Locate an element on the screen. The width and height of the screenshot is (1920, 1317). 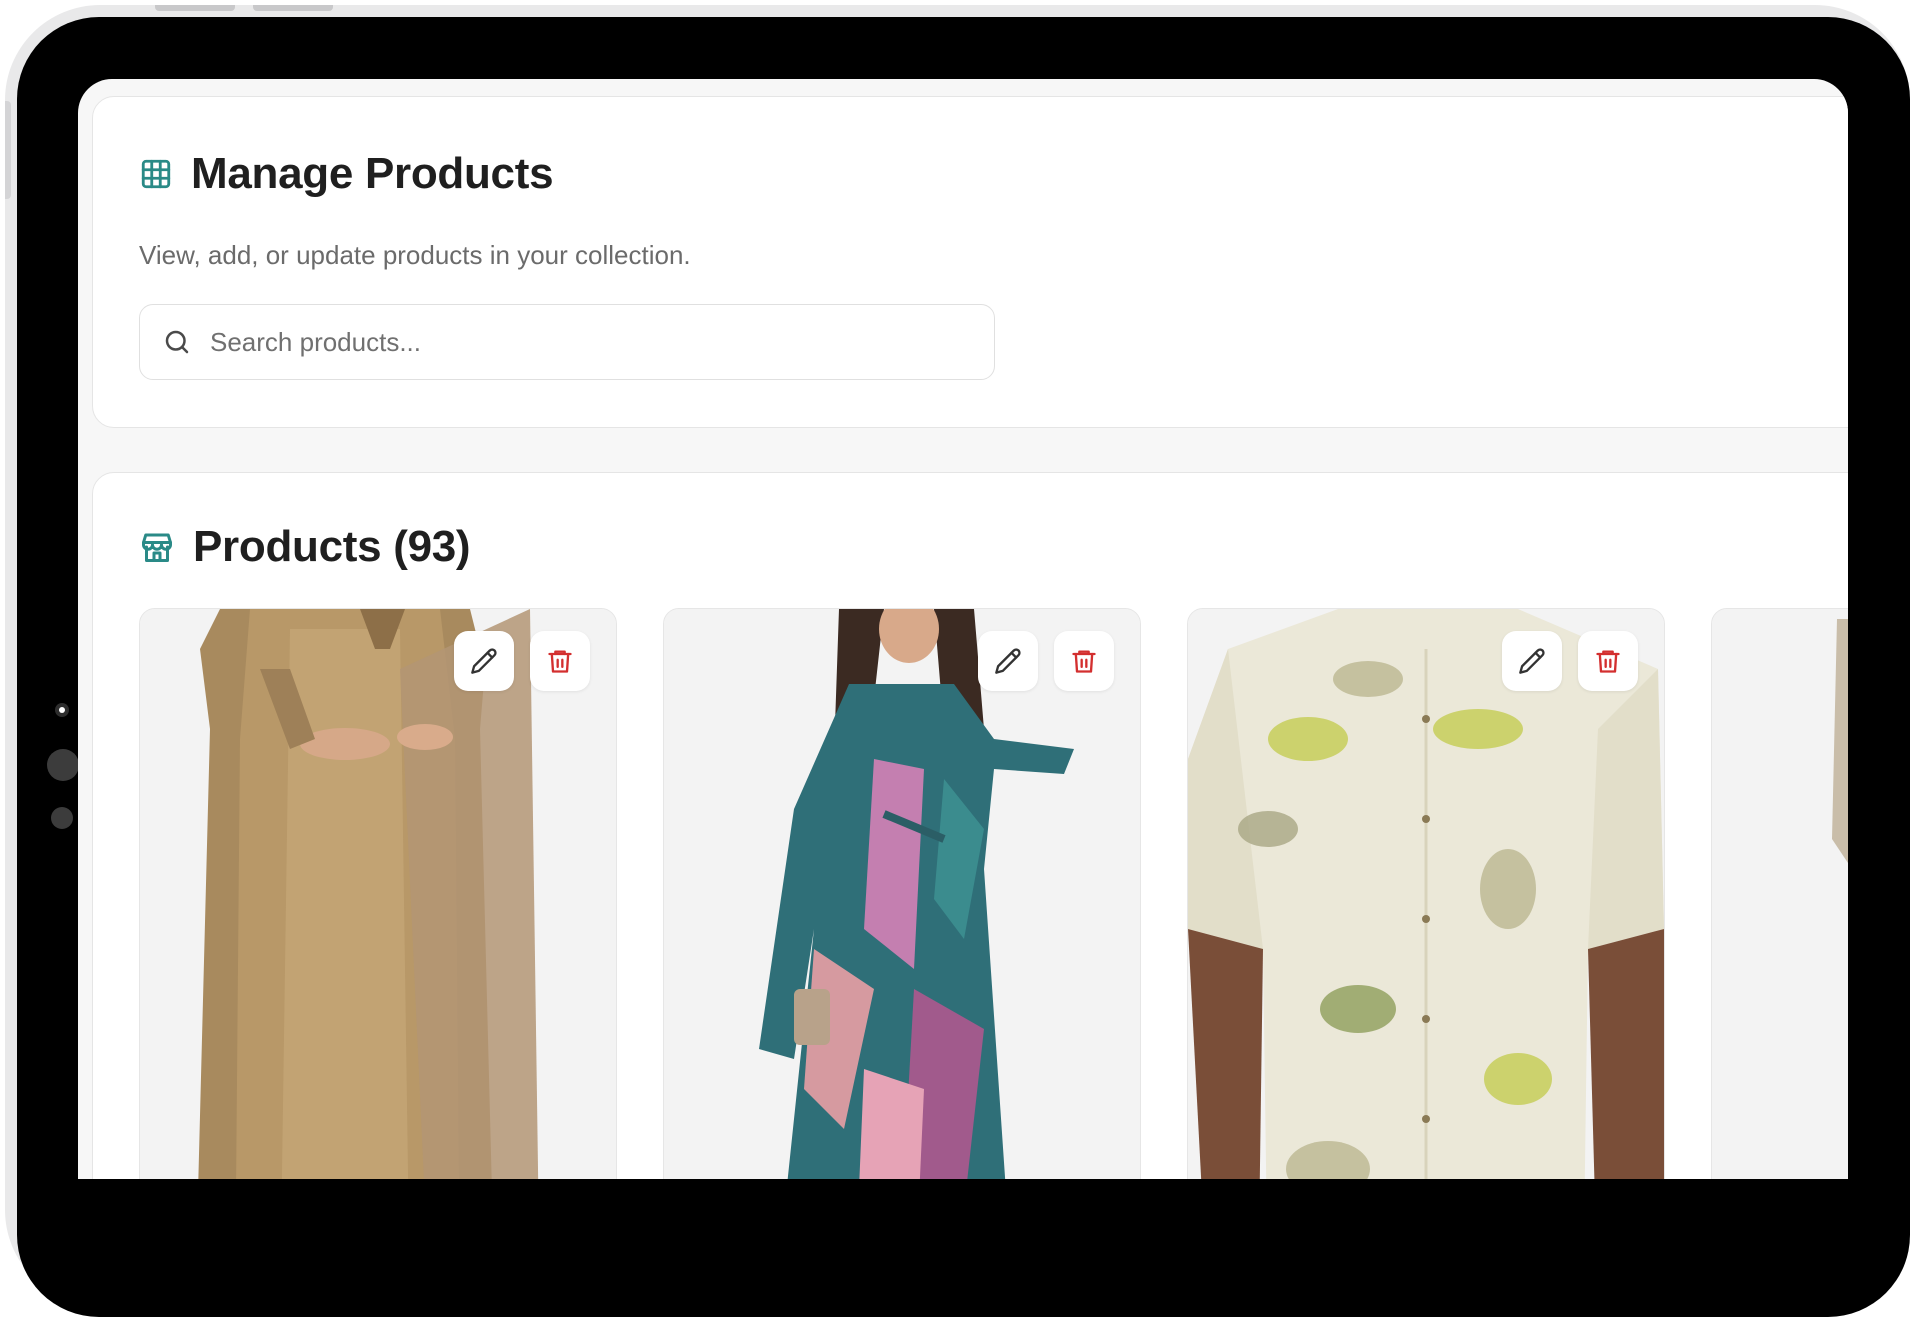
search-box is located at coordinates (567, 342).